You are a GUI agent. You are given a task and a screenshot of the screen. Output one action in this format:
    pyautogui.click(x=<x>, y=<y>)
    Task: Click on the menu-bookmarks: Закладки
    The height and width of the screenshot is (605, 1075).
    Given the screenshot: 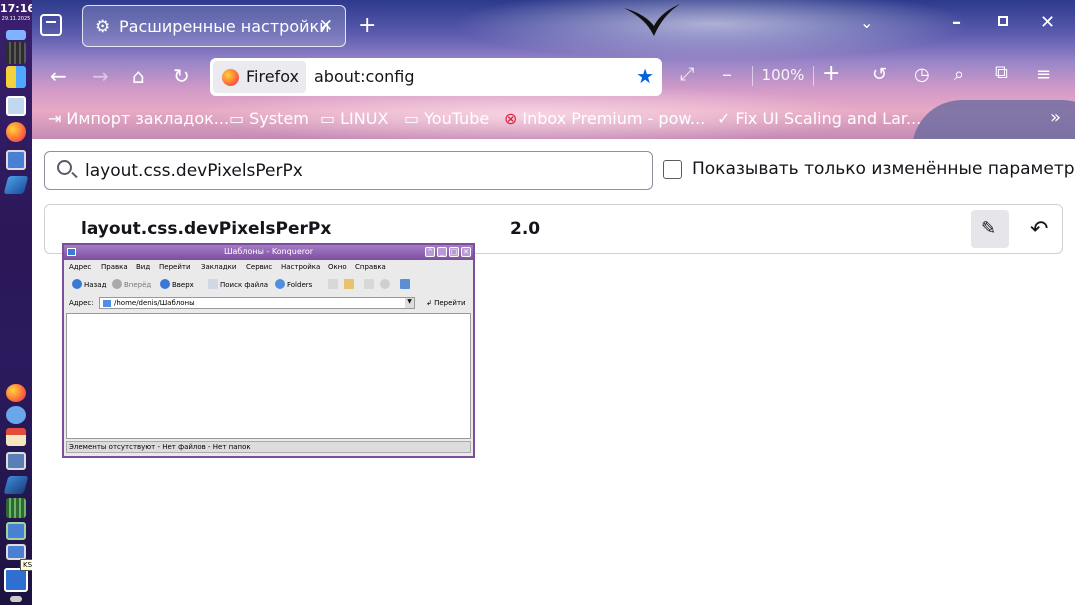 What is the action you would take?
    pyautogui.click(x=218, y=267)
    